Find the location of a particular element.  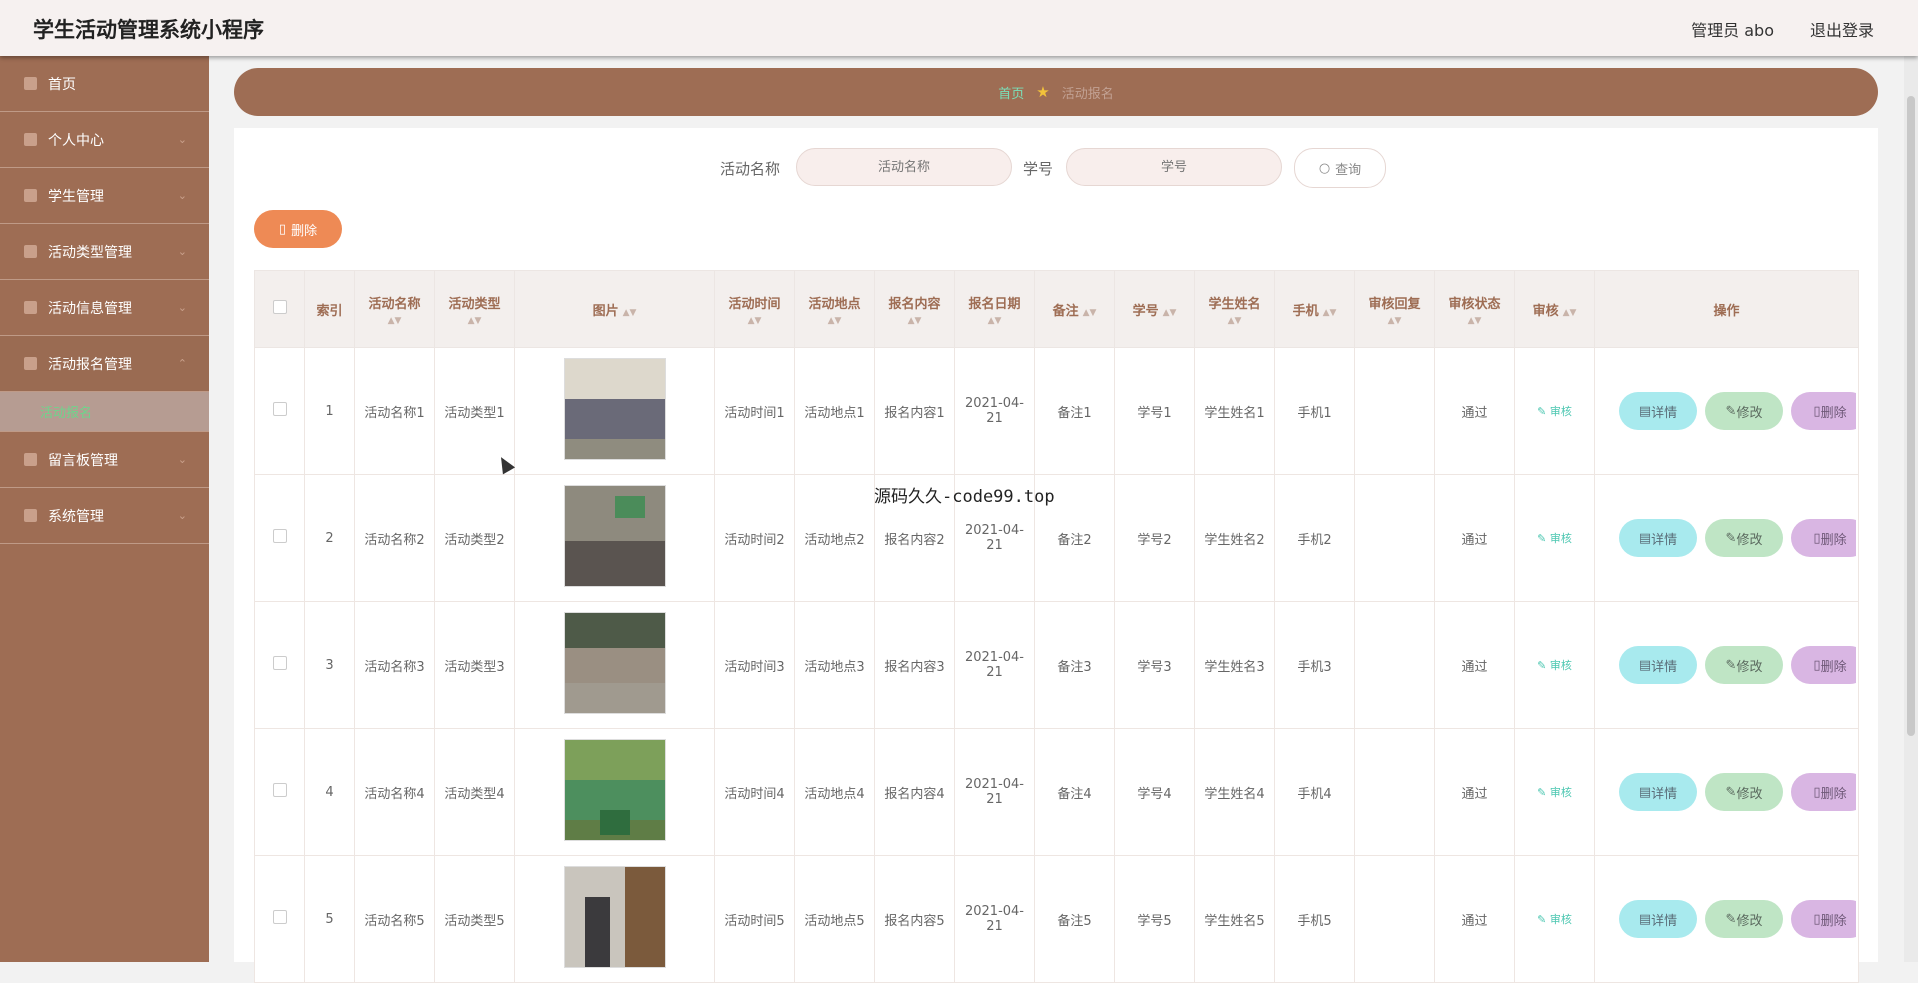

search-form: 活动名称 学号 ○ 查询 is located at coordinates (1056, 168).